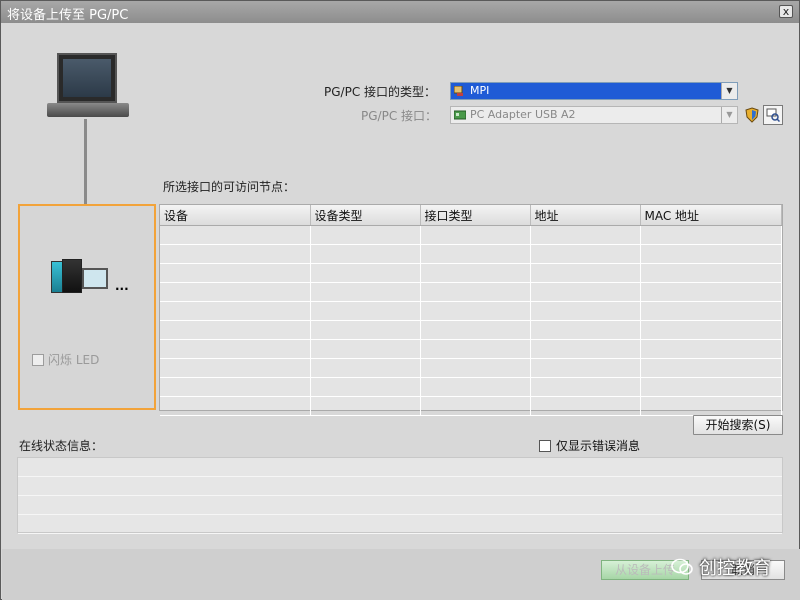 This screenshot has height=600, width=800. What do you see at coordinates (752, 115) in the screenshot?
I see `shield-icon` at bounding box center [752, 115].